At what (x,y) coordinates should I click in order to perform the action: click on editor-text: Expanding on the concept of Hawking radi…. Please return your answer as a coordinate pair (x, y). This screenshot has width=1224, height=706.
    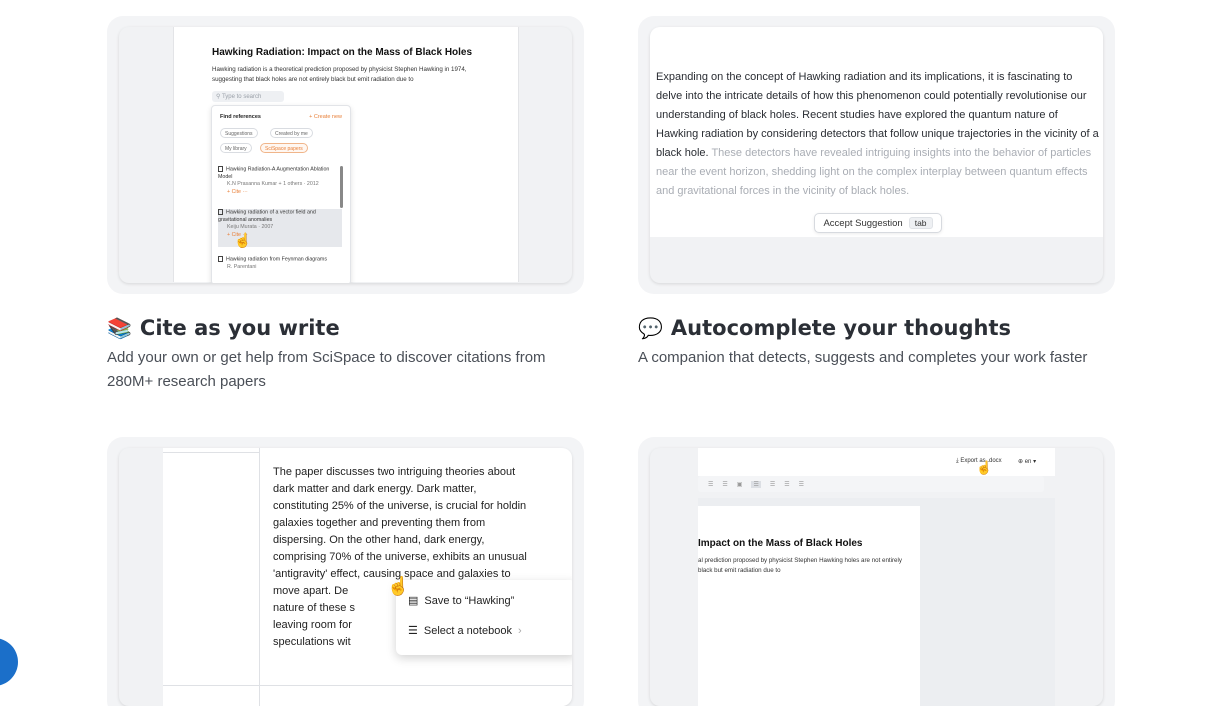
    Looking at the image, I should click on (877, 134).